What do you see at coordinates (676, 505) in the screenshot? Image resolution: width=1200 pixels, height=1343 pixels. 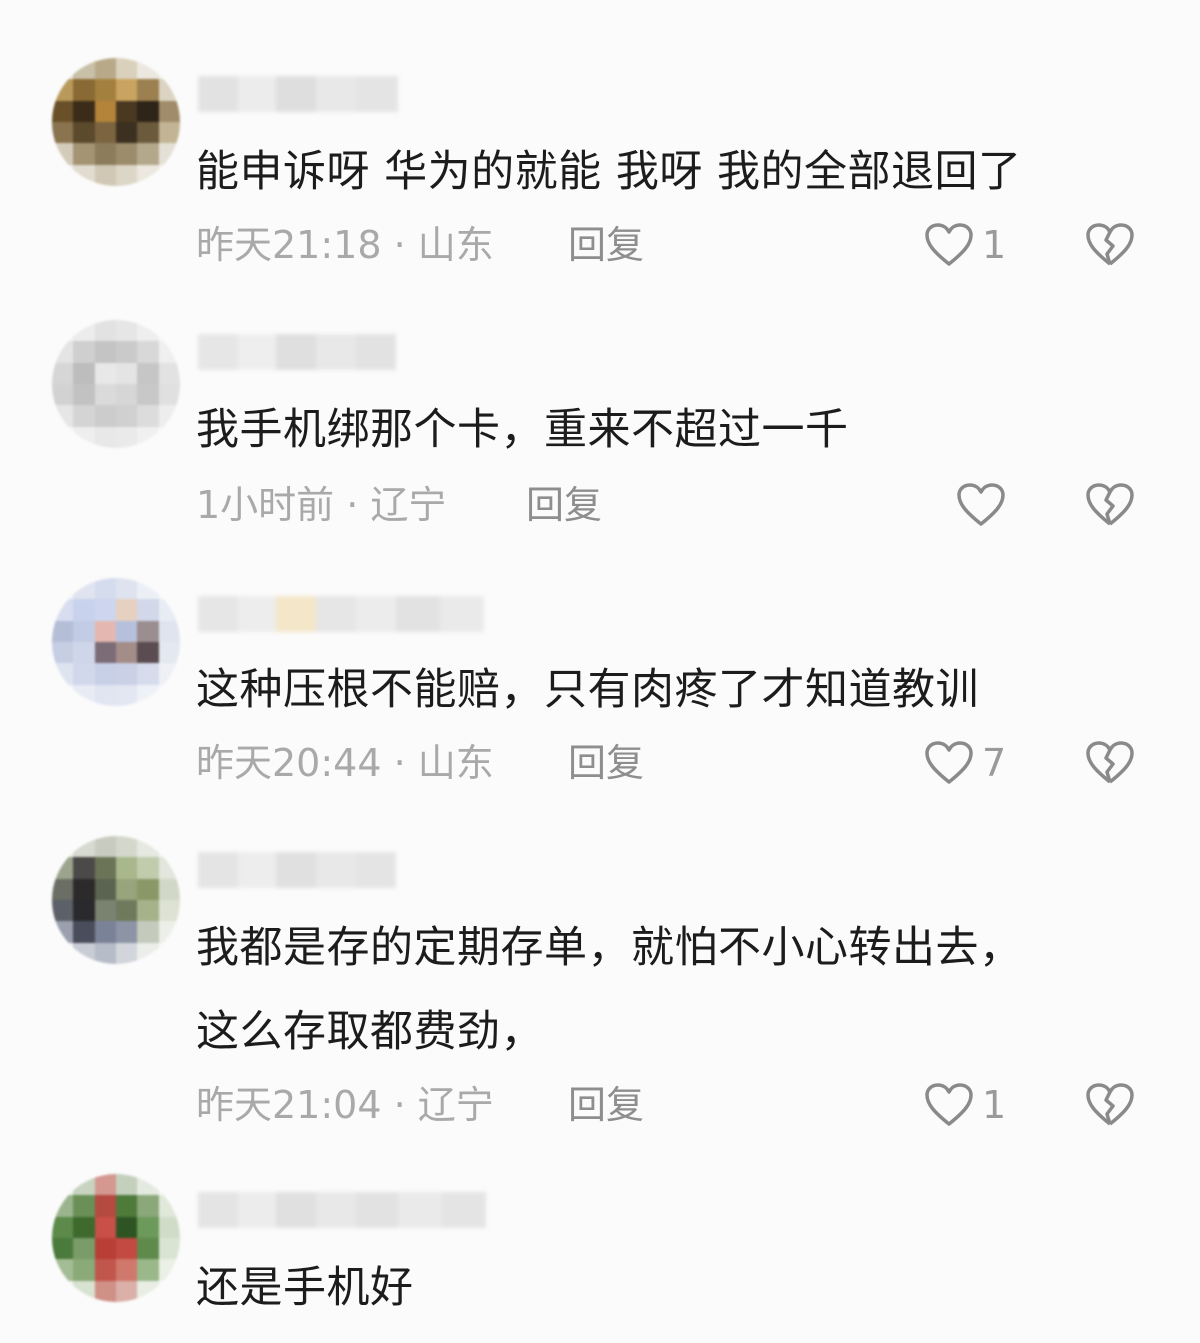 I see `comment-meta: 1小时前 · 辽宁 回复` at bounding box center [676, 505].